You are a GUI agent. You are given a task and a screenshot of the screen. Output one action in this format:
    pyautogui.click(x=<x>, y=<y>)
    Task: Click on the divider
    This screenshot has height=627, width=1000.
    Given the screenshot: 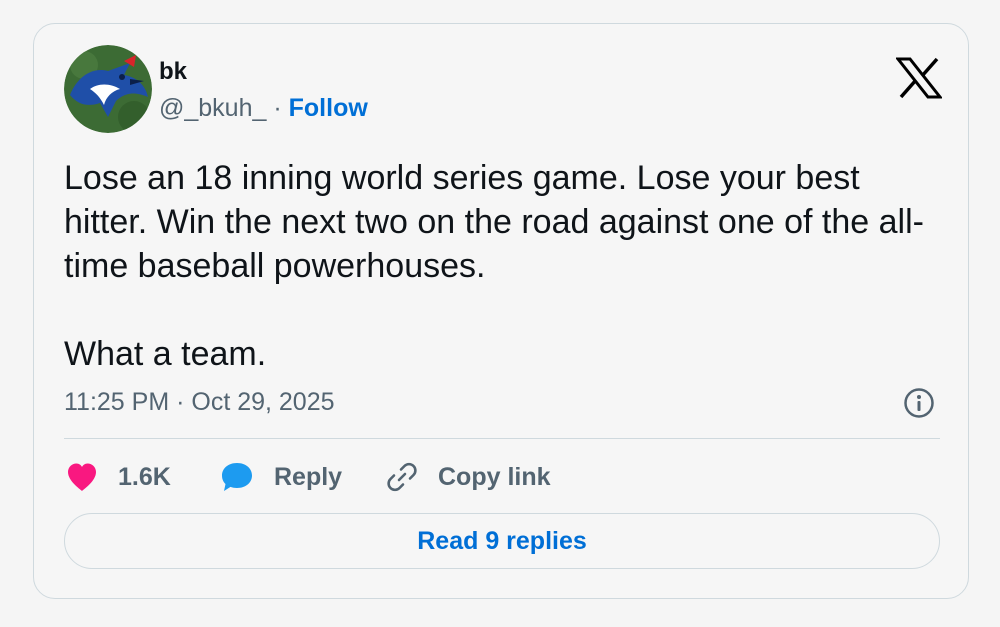 What is the action you would take?
    pyautogui.click(x=502, y=438)
    